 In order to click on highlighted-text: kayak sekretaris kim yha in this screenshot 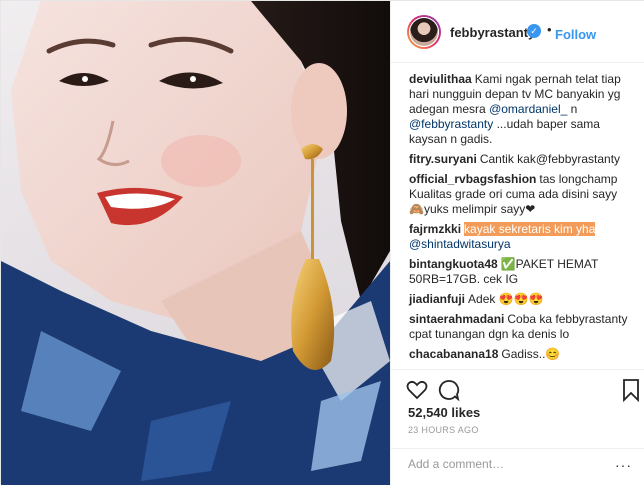, I will do `click(530, 229)`.